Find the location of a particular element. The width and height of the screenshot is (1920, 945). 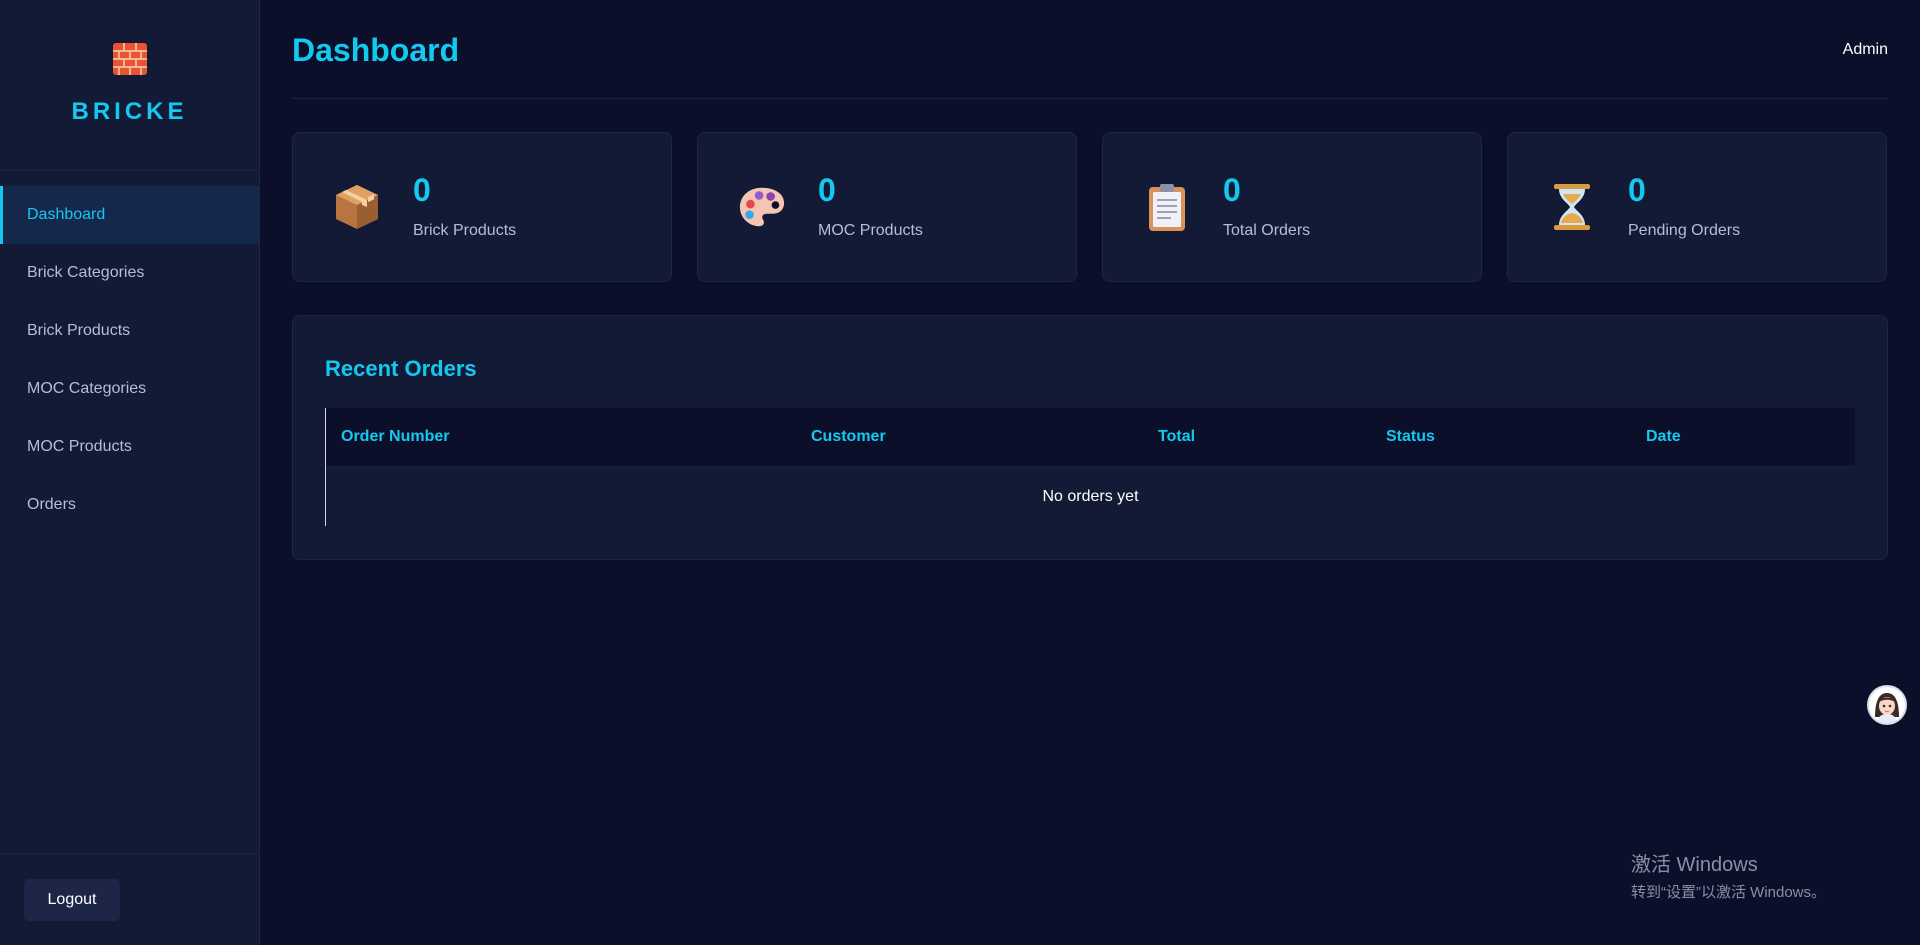

user-menu: Admin is located at coordinates (1865, 50).